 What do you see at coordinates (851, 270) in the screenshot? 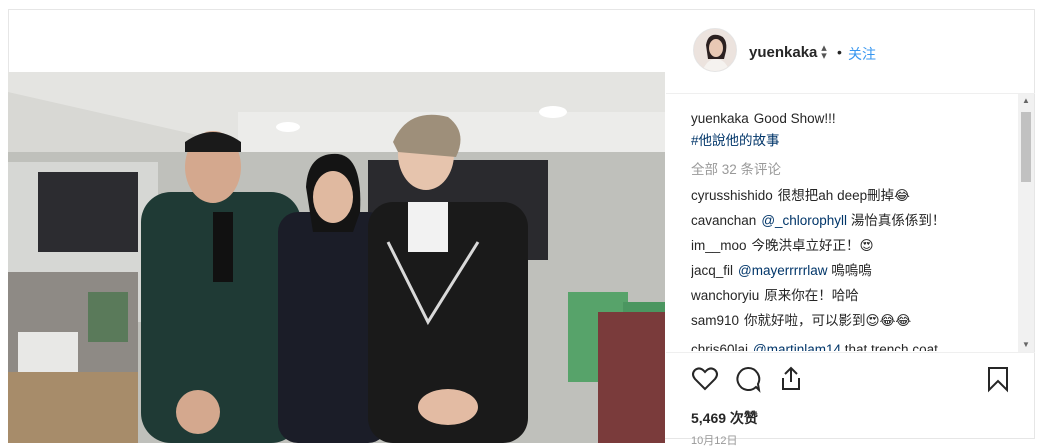
I see `comment-text: 嗚嗚嗚` at bounding box center [851, 270].